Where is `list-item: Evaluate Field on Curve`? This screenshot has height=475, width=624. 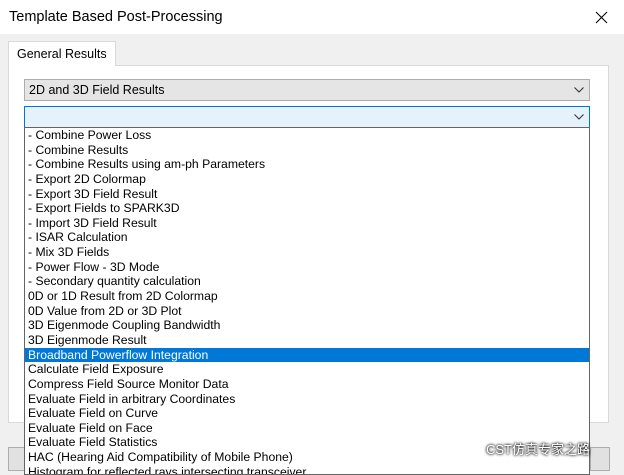 list-item: Evaluate Field on Curve is located at coordinates (307, 413).